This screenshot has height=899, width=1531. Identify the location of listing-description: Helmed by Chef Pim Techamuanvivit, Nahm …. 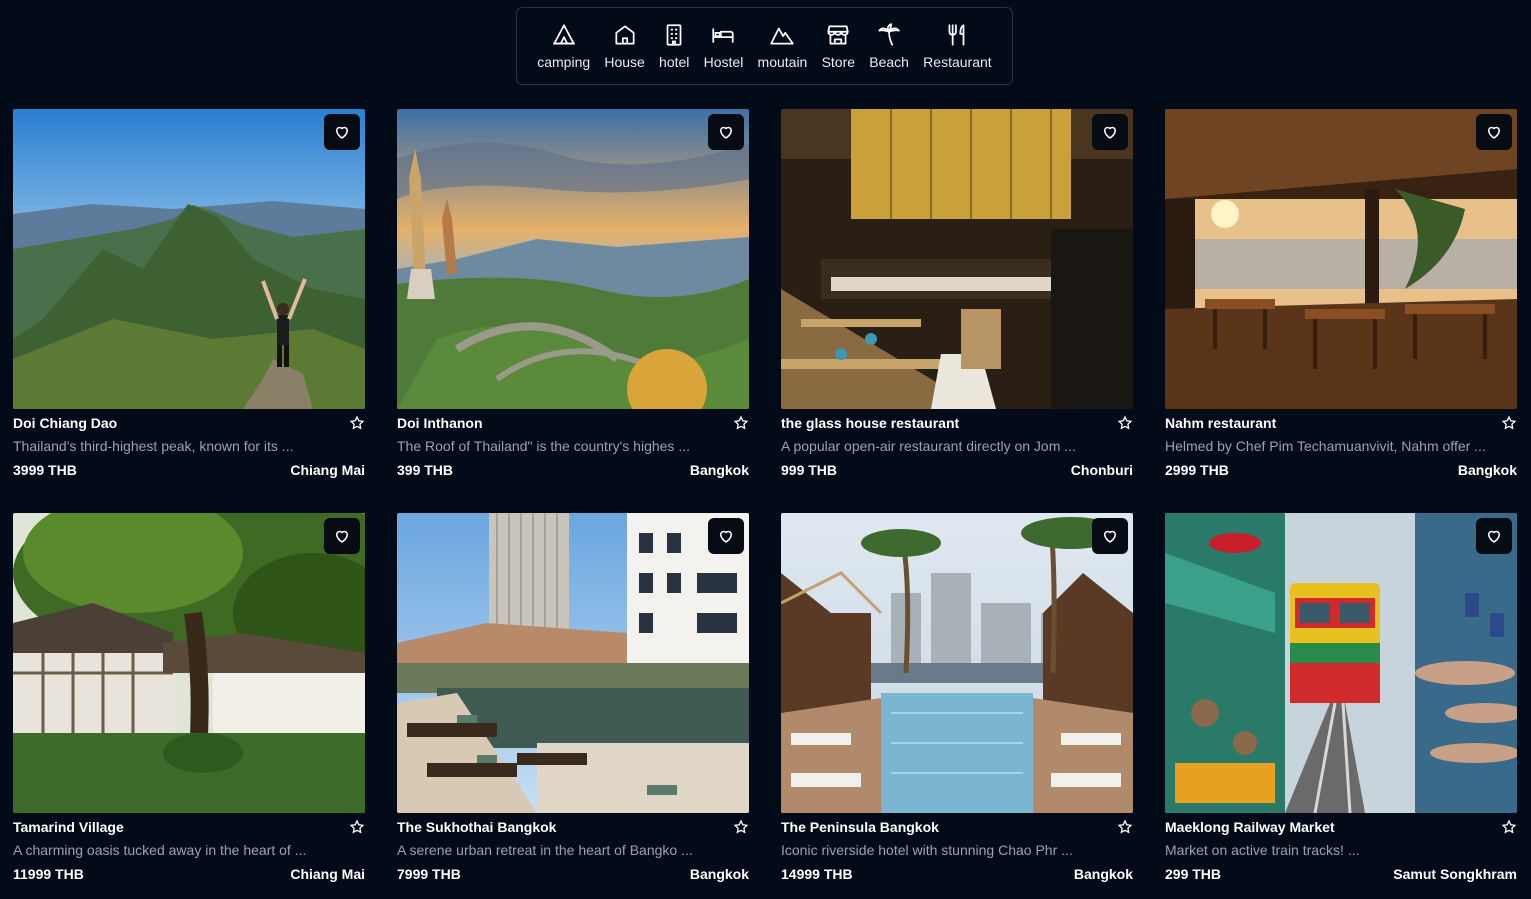
(1325, 446).